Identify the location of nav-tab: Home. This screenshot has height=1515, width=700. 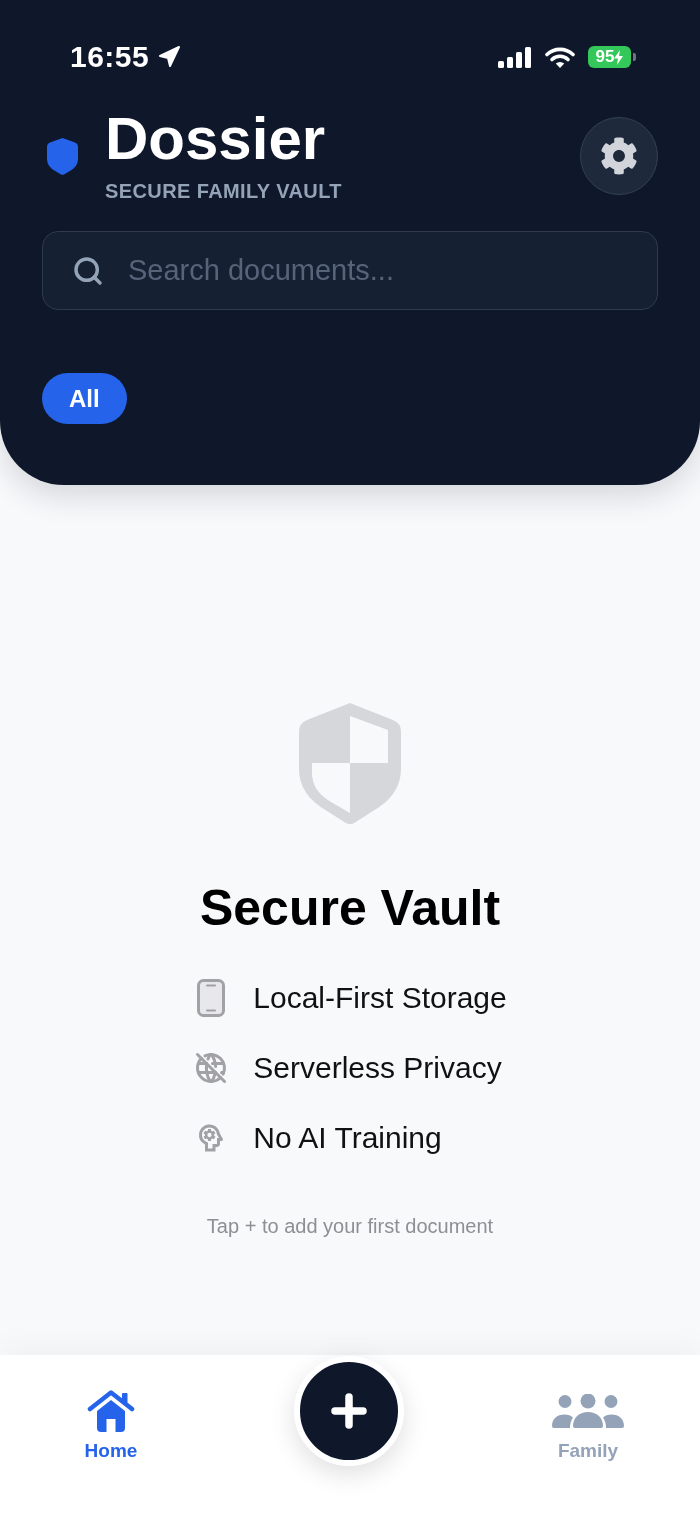
(111, 1426).